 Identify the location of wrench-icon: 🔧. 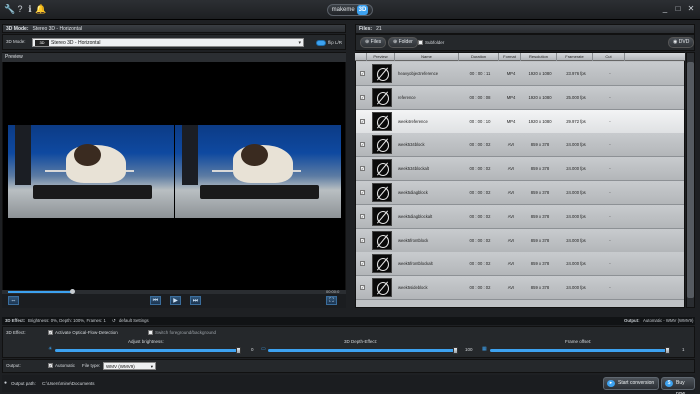
(9, 9).